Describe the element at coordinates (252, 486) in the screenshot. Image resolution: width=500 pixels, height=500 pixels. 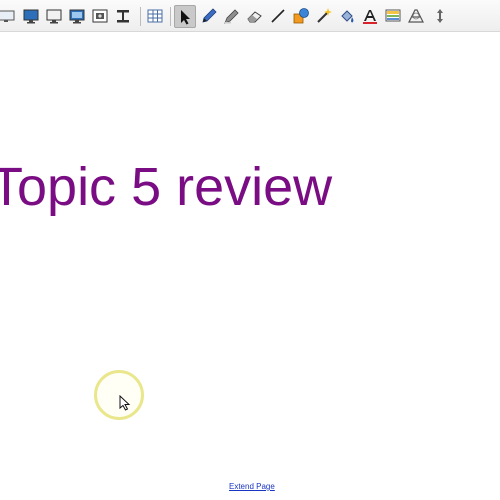
I see `extend-page-link: Extend Page` at that location.